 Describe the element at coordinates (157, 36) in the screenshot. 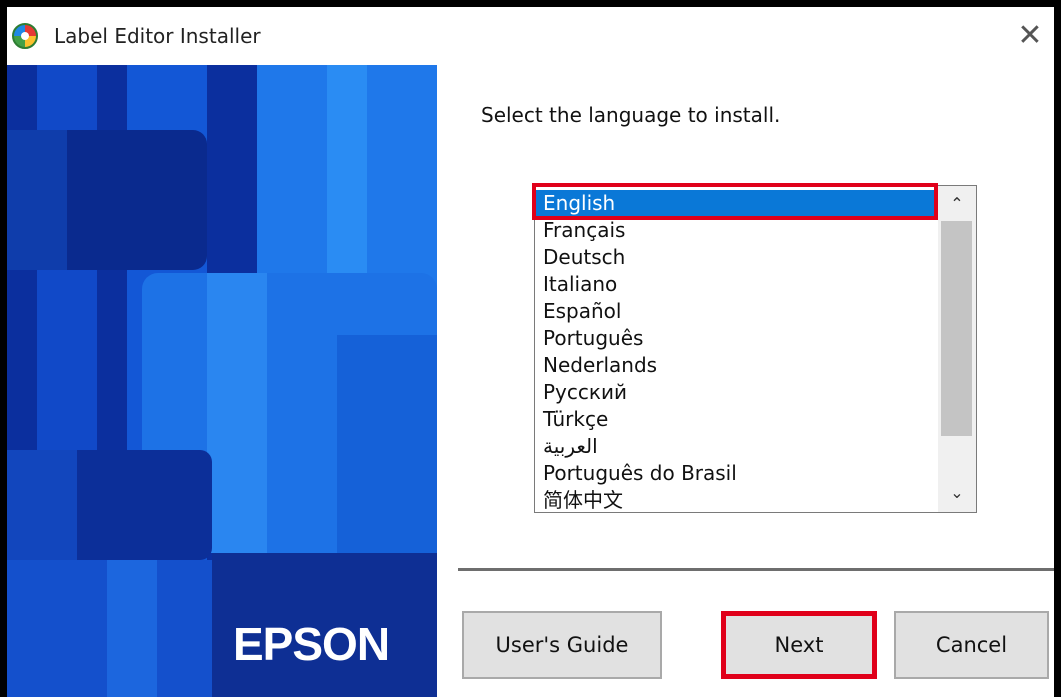

I see `window-title: Label Editor Installer` at that location.